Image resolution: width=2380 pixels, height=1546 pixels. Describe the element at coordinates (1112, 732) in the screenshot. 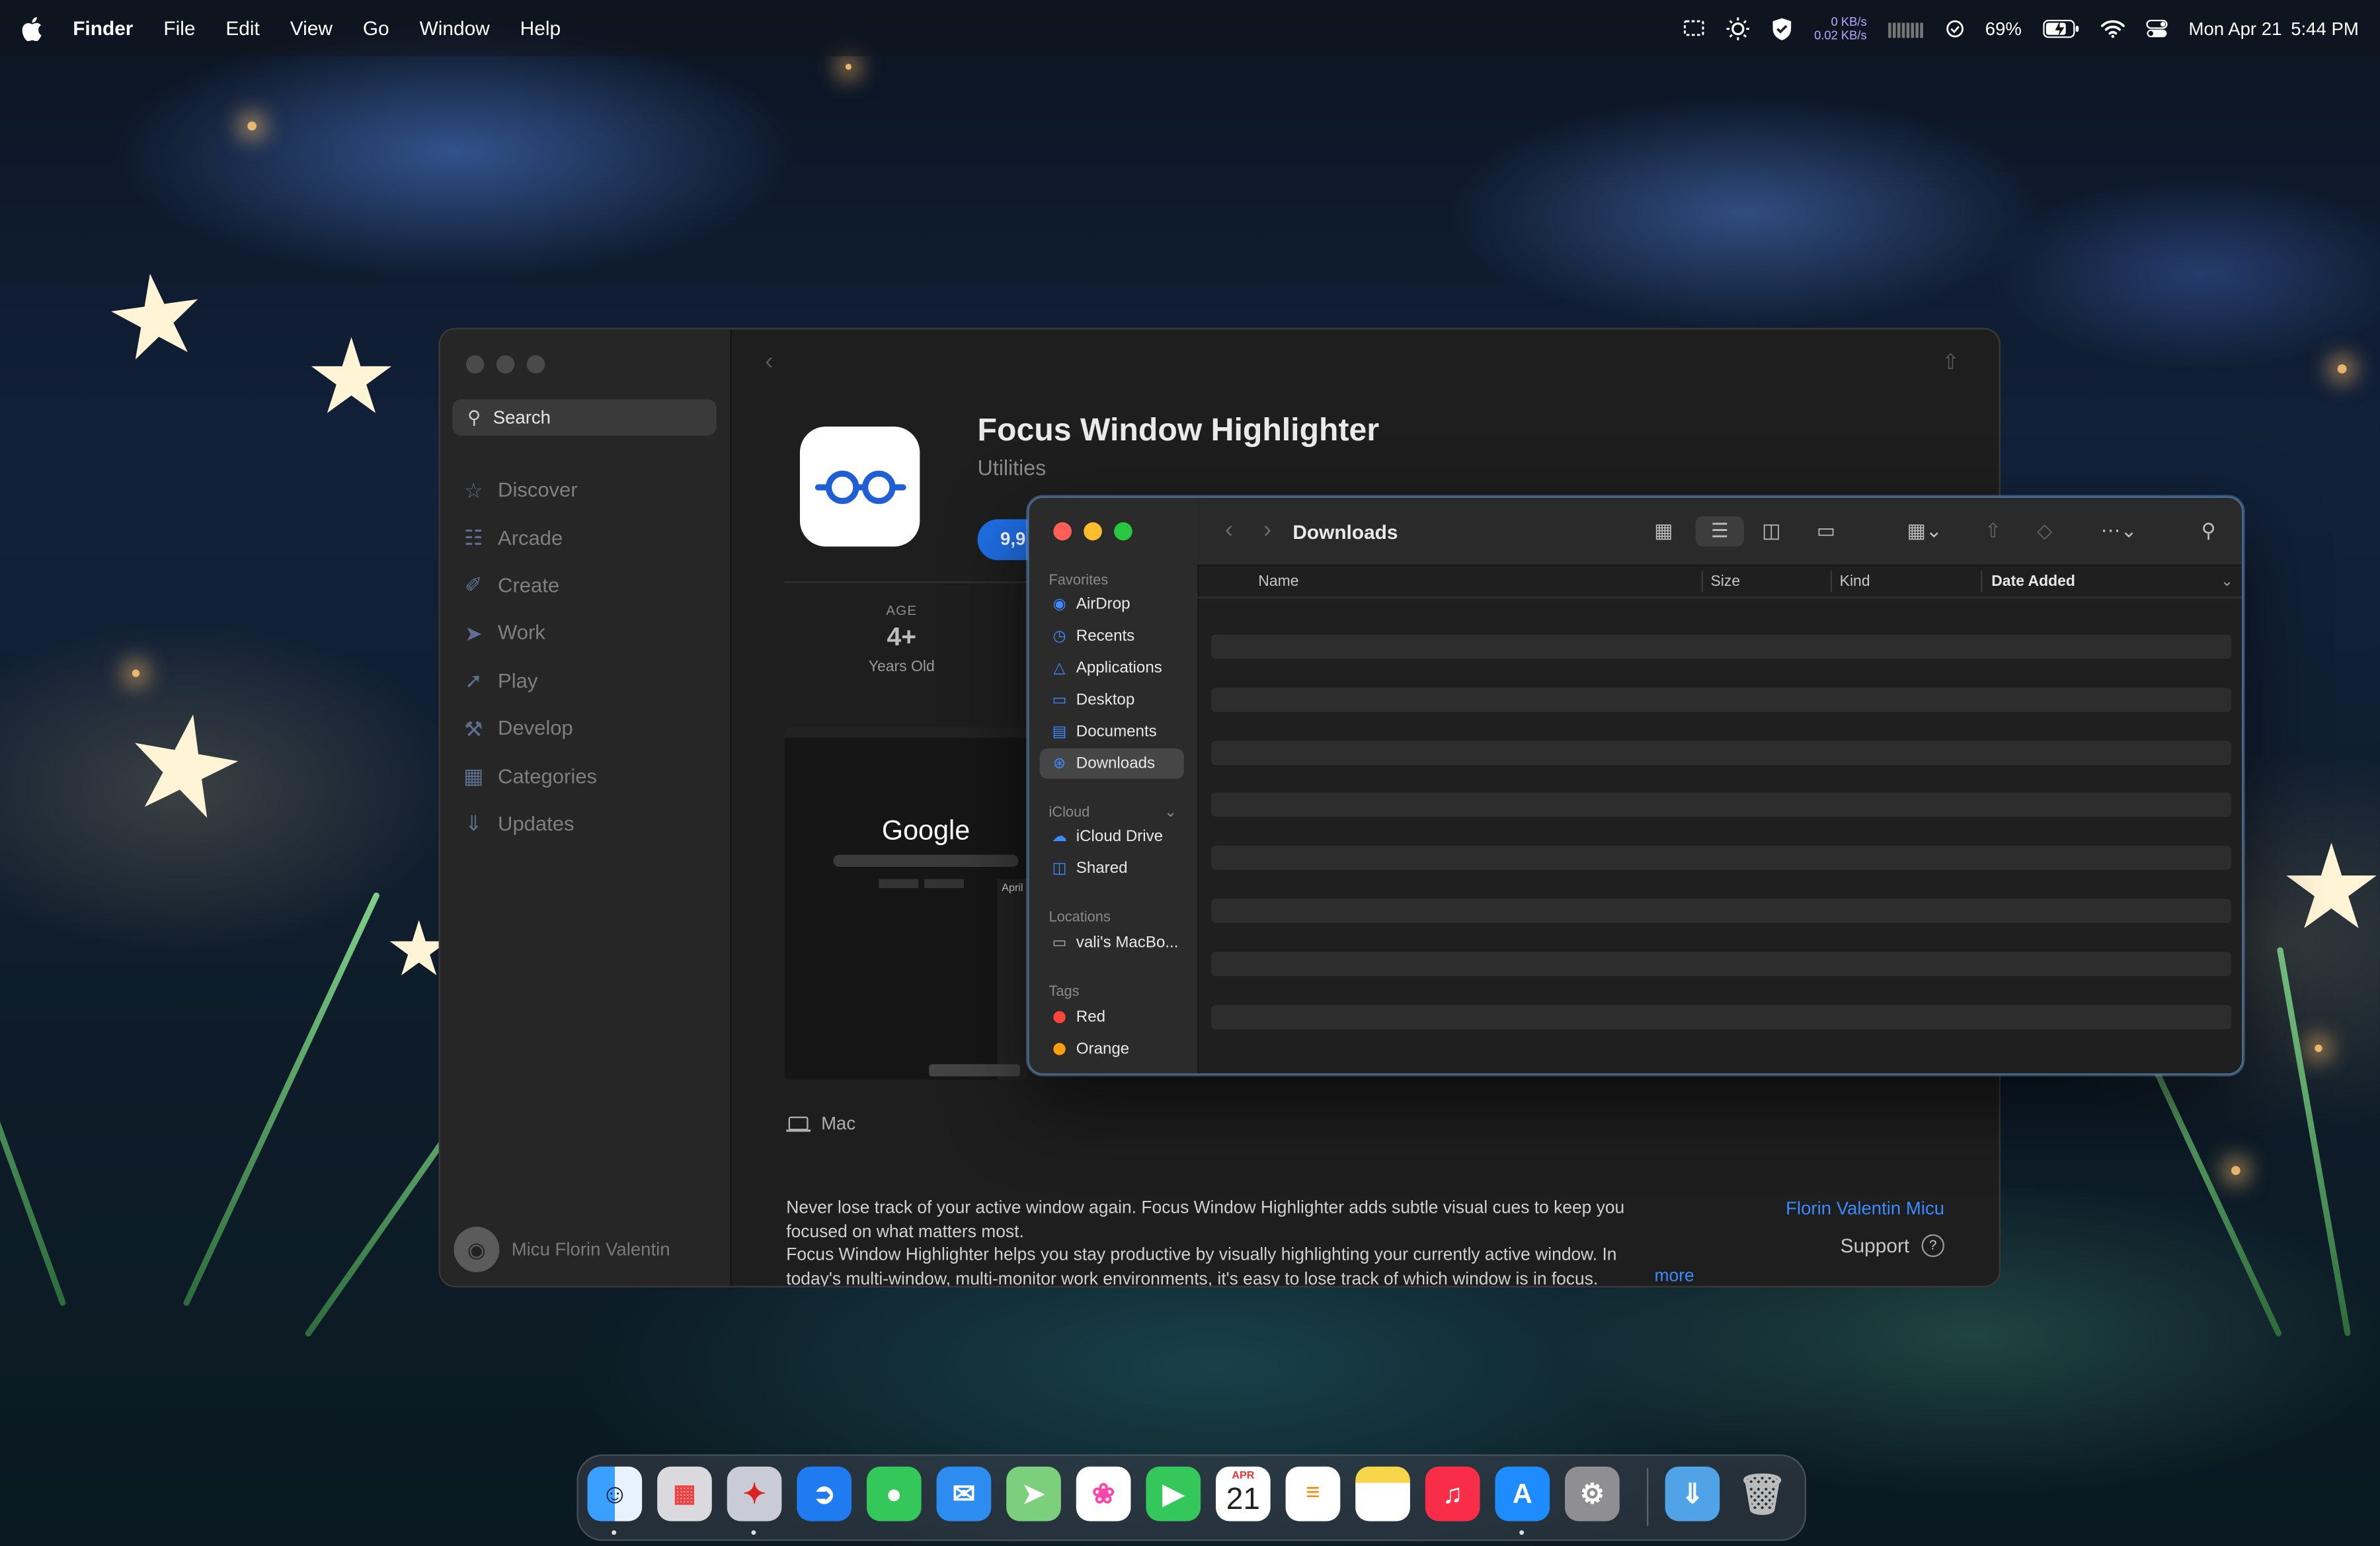

I see `sidebar-item-documents: ▤ Documents` at that location.